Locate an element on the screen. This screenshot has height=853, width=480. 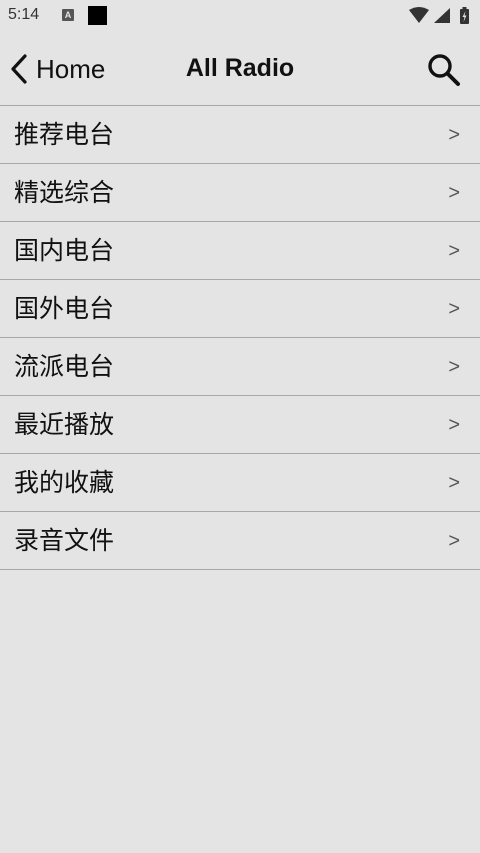
list-item-recommended: 推荐电台 > is located at coordinates (240, 135).